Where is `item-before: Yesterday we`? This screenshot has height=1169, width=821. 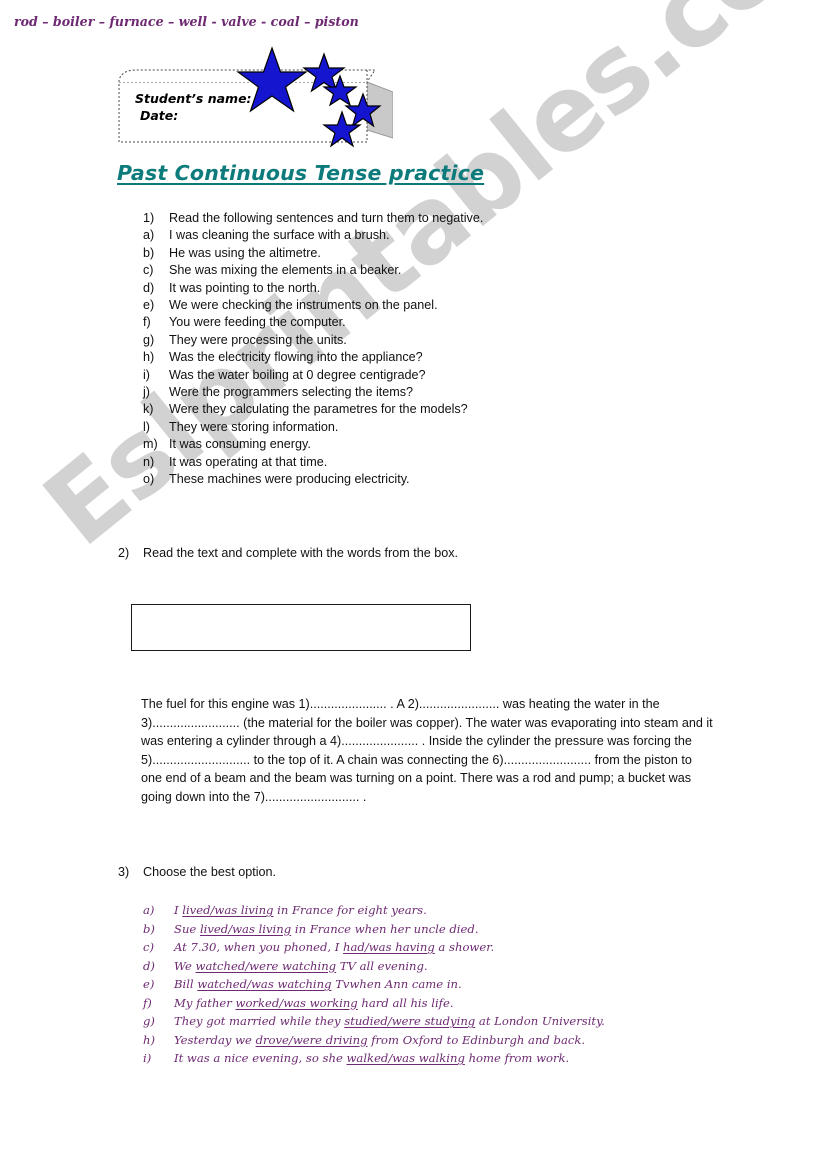
item-before: Yesterday we is located at coordinates (215, 1039).